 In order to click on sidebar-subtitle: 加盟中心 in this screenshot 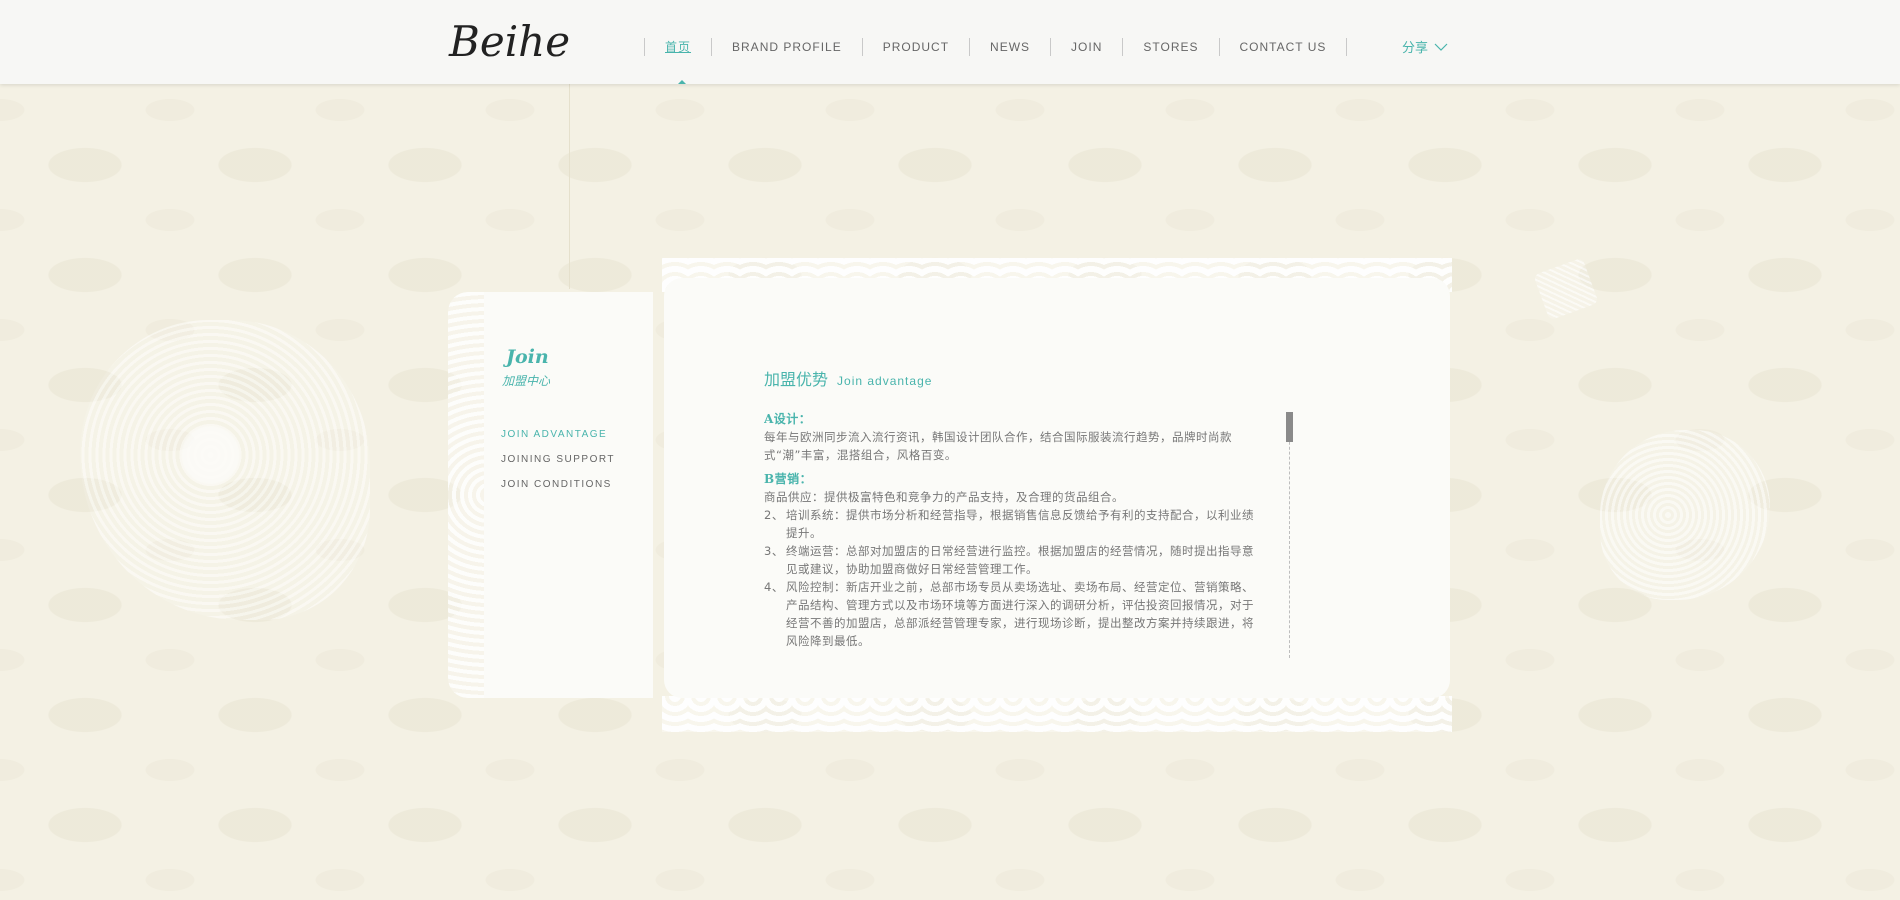, I will do `click(526, 381)`.